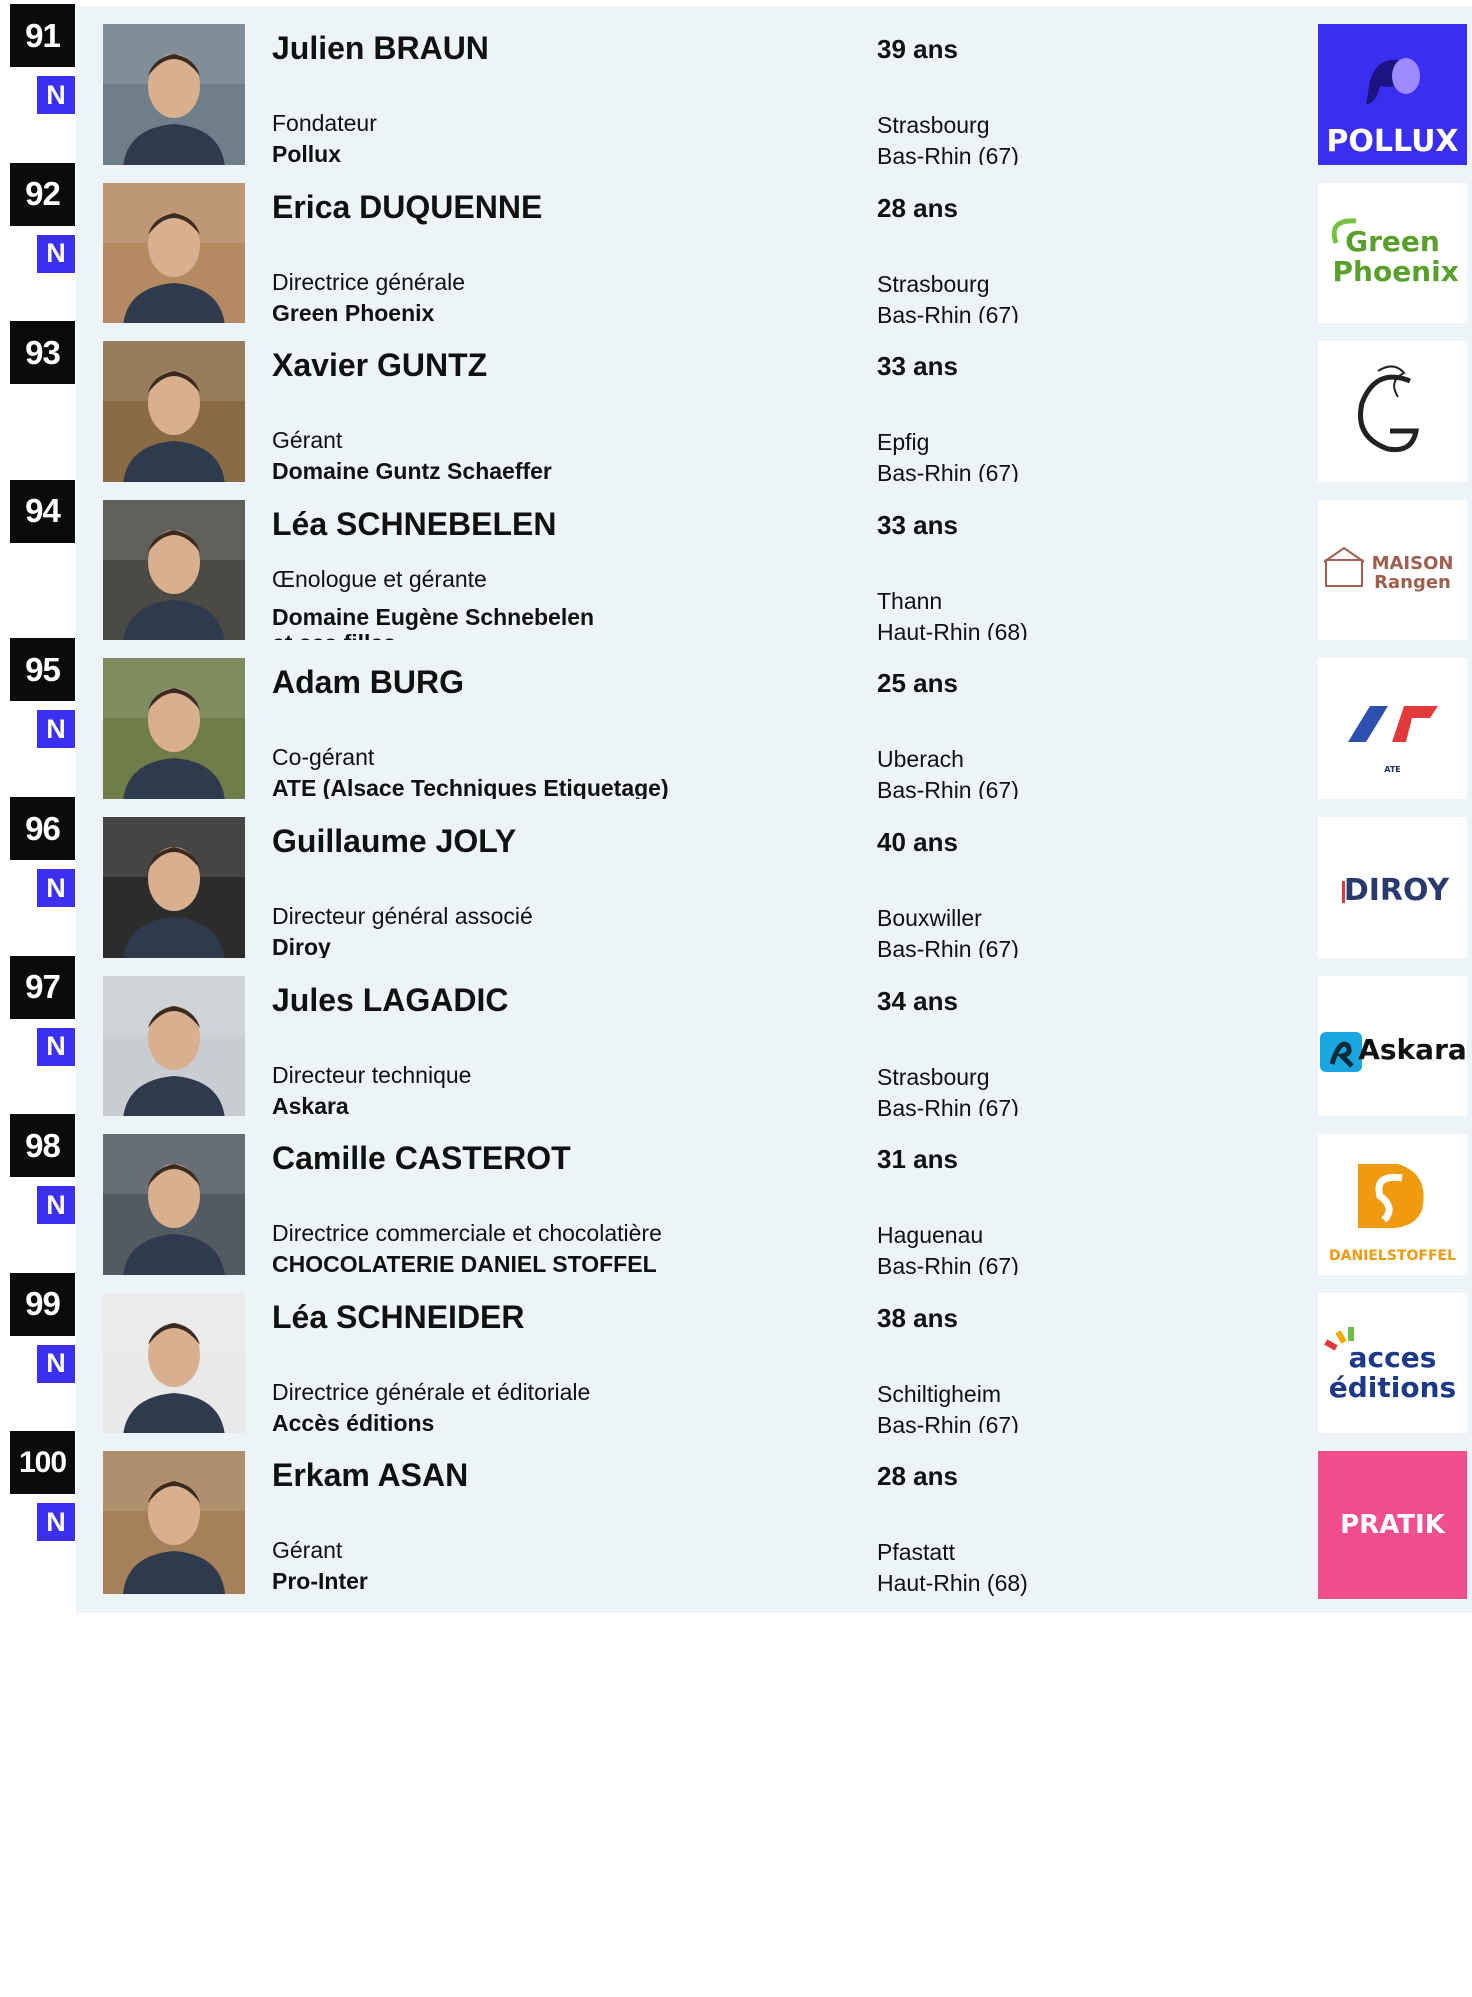 The image size is (1472, 1997). I want to click on rank-number: 97, so click(42, 987).